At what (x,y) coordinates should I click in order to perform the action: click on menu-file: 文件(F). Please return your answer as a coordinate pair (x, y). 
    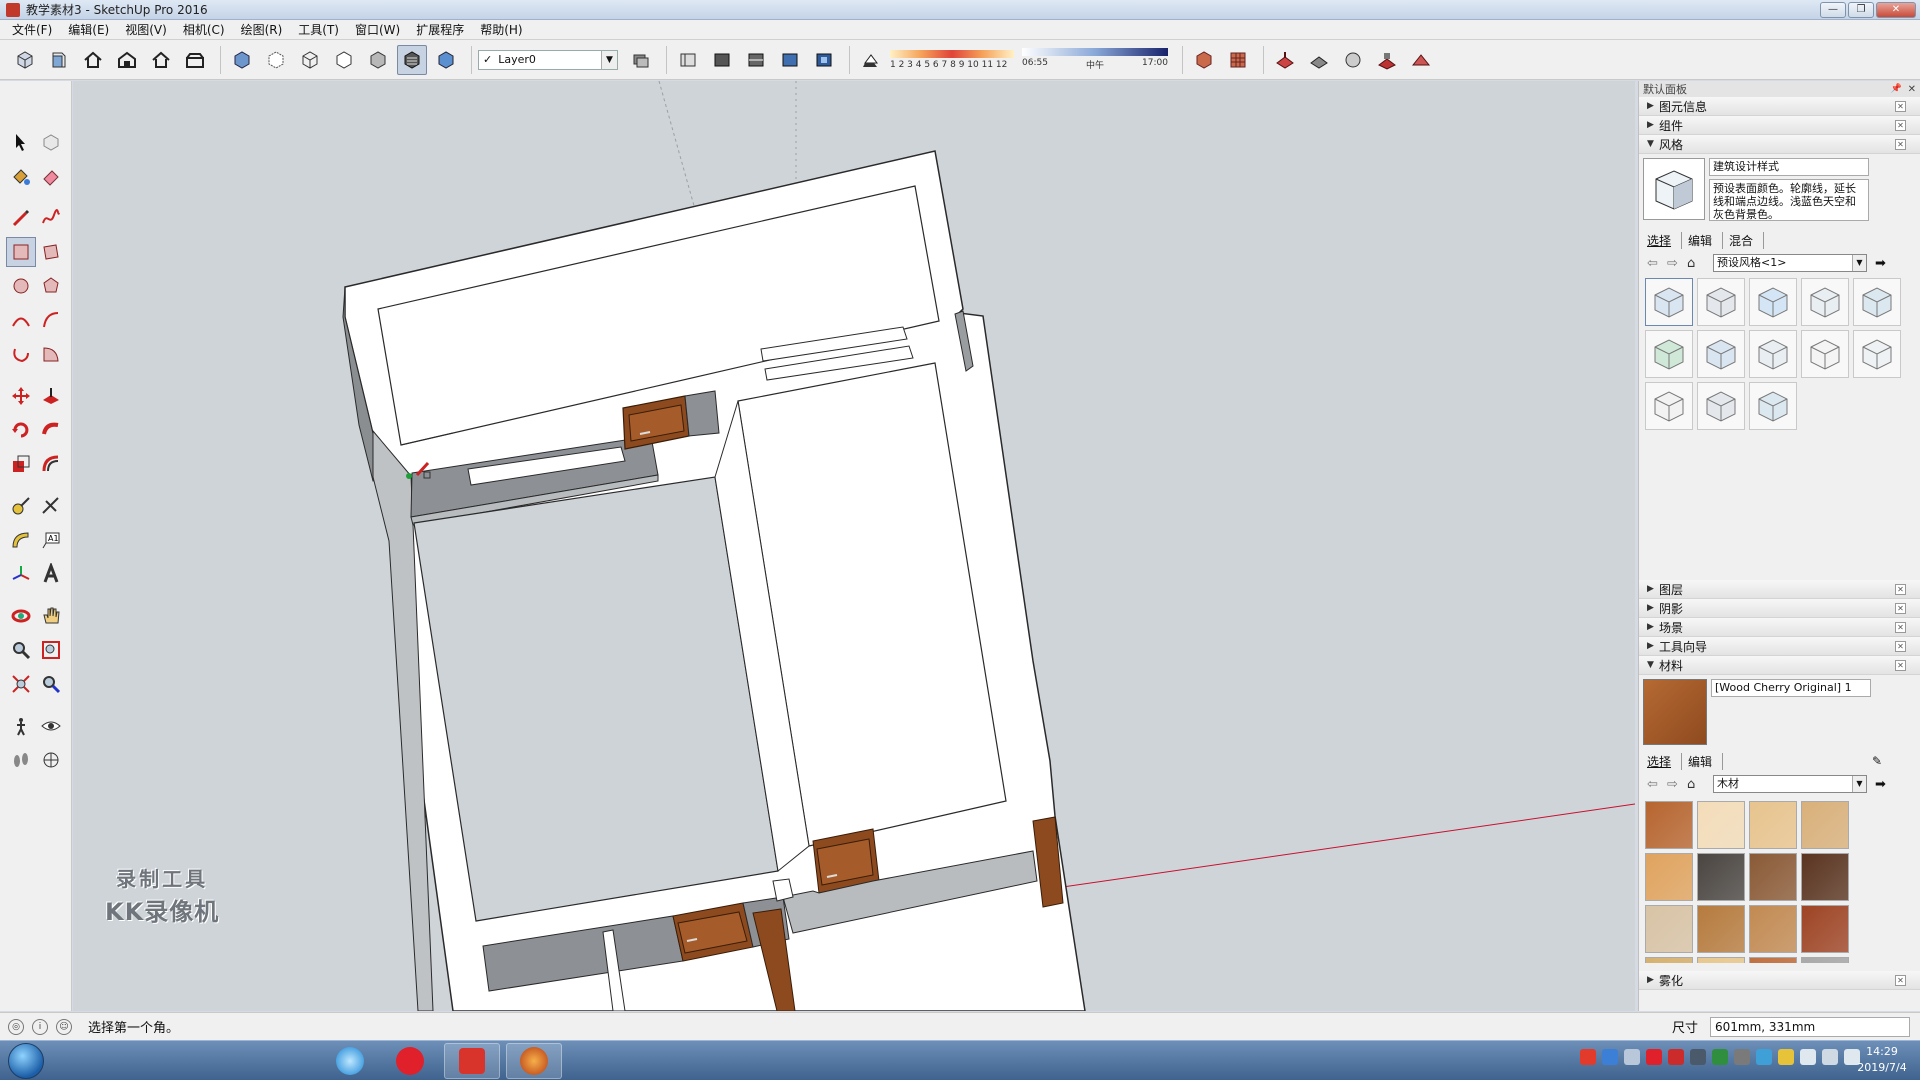
    Looking at the image, I should click on (32, 29).